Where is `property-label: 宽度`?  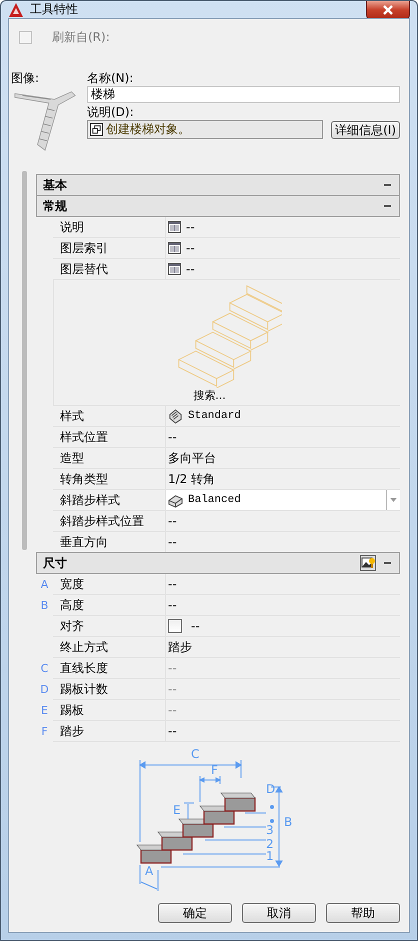 property-label: 宽度 is located at coordinates (109, 584).